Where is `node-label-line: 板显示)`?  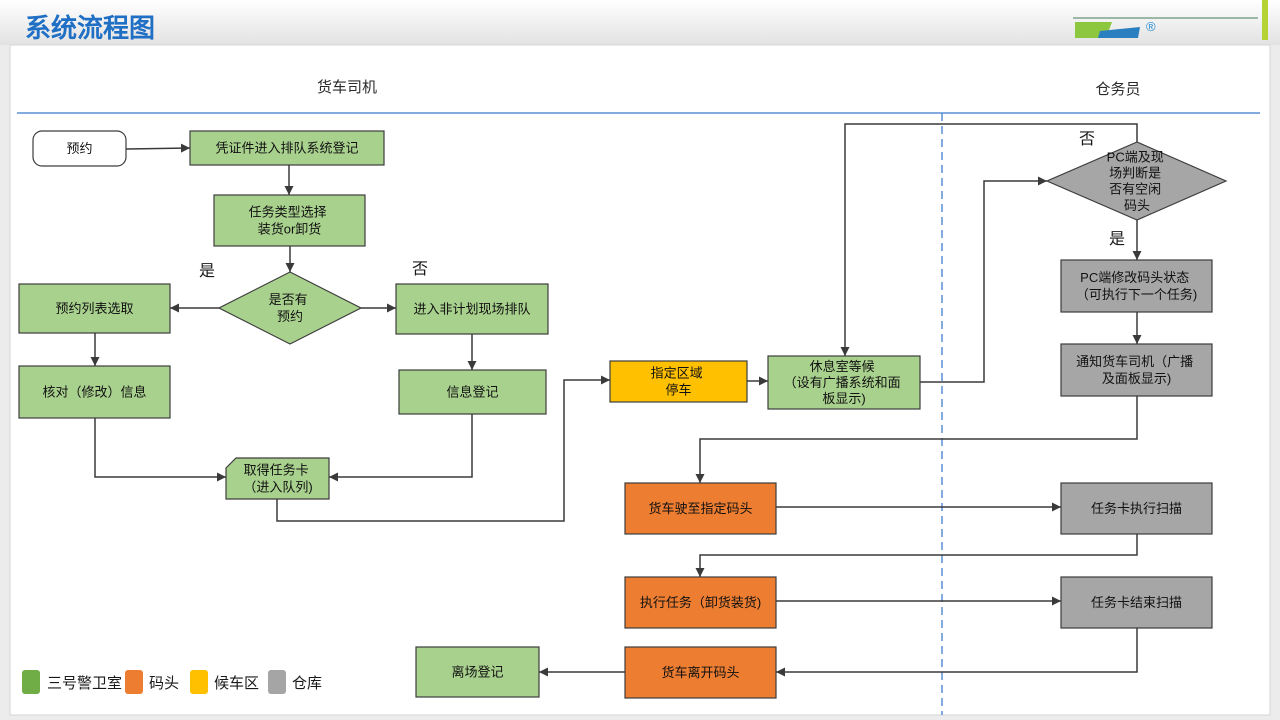
node-label-line: 板显示) is located at coordinates (843, 398).